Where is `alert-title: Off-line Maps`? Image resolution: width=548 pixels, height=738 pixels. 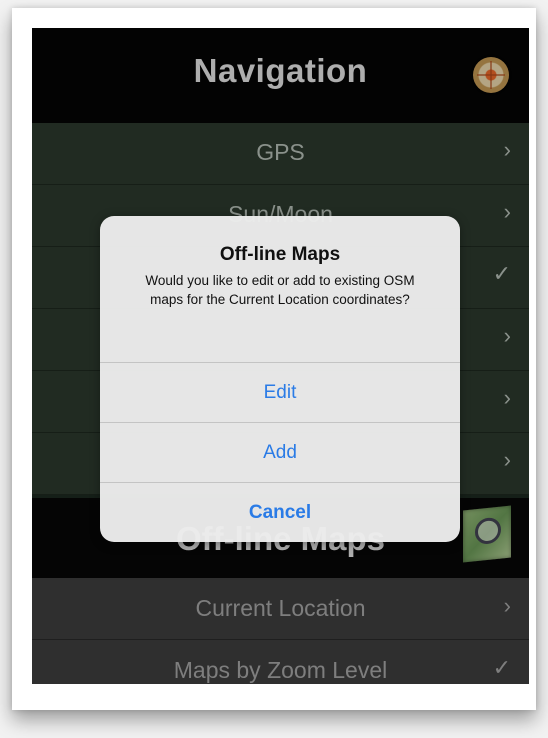 alert-title: Off-line Maps is located at coordinates (280, 254).